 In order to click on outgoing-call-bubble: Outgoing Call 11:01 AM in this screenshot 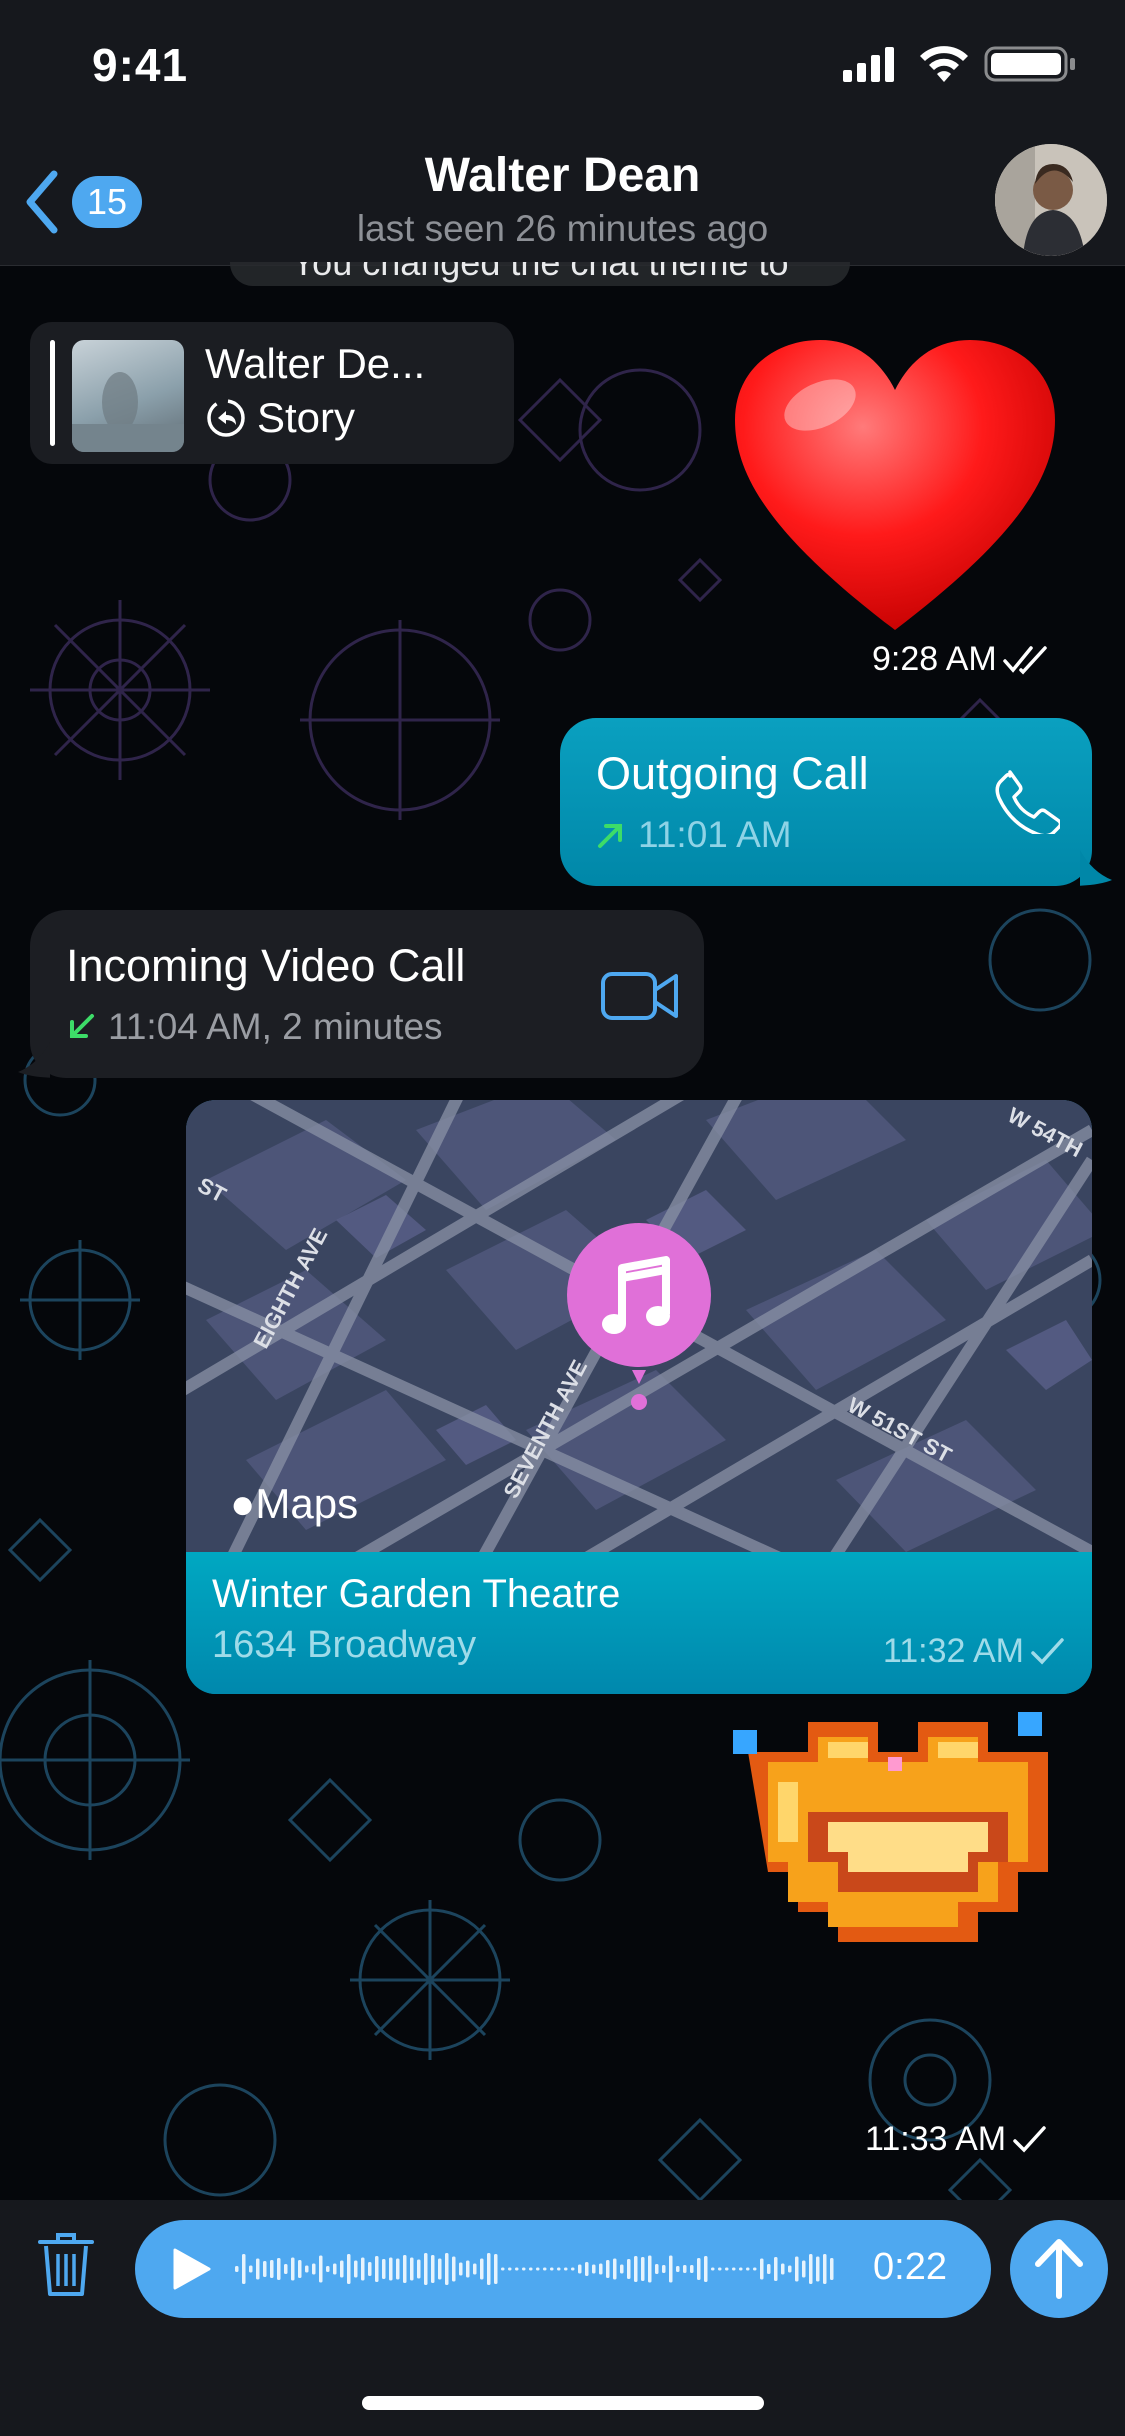, I will do `click(826, 802)`.